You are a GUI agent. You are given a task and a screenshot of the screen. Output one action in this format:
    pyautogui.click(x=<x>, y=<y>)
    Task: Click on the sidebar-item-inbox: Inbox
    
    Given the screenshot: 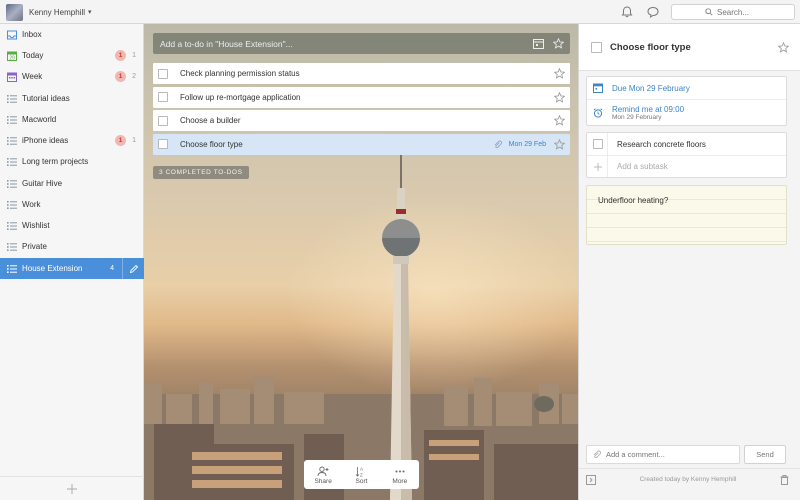 What is the action you would take?
    pyautogui.click(x=72, y=34)
    